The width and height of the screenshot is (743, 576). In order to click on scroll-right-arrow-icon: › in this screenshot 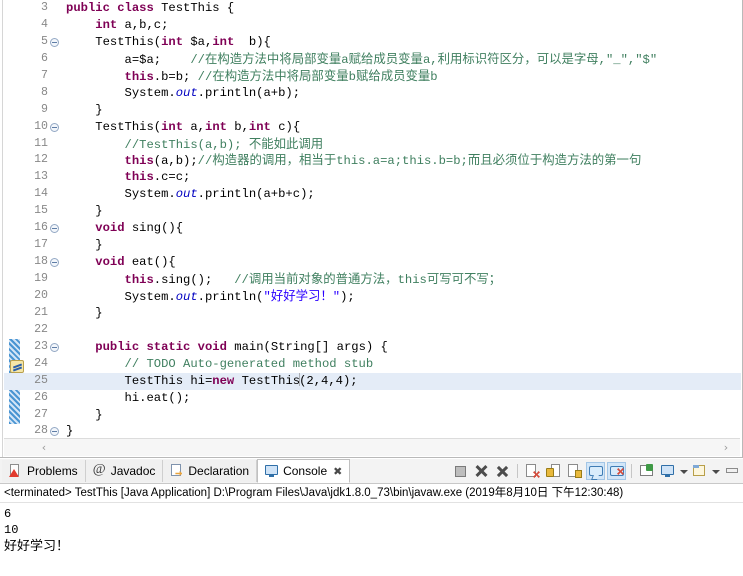, I will do `click(726, 447)`.